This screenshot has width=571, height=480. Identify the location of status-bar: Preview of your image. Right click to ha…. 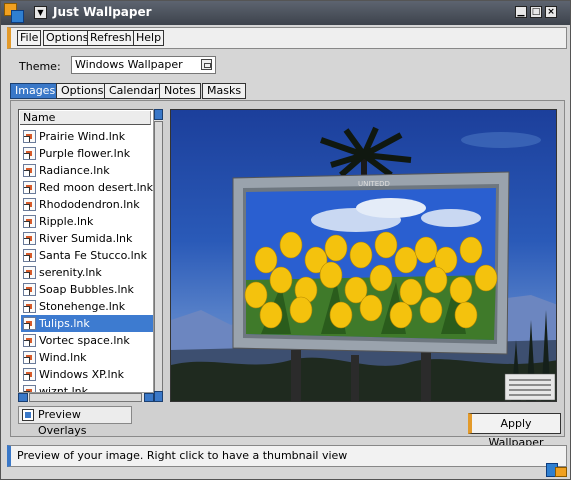
(287, 456).